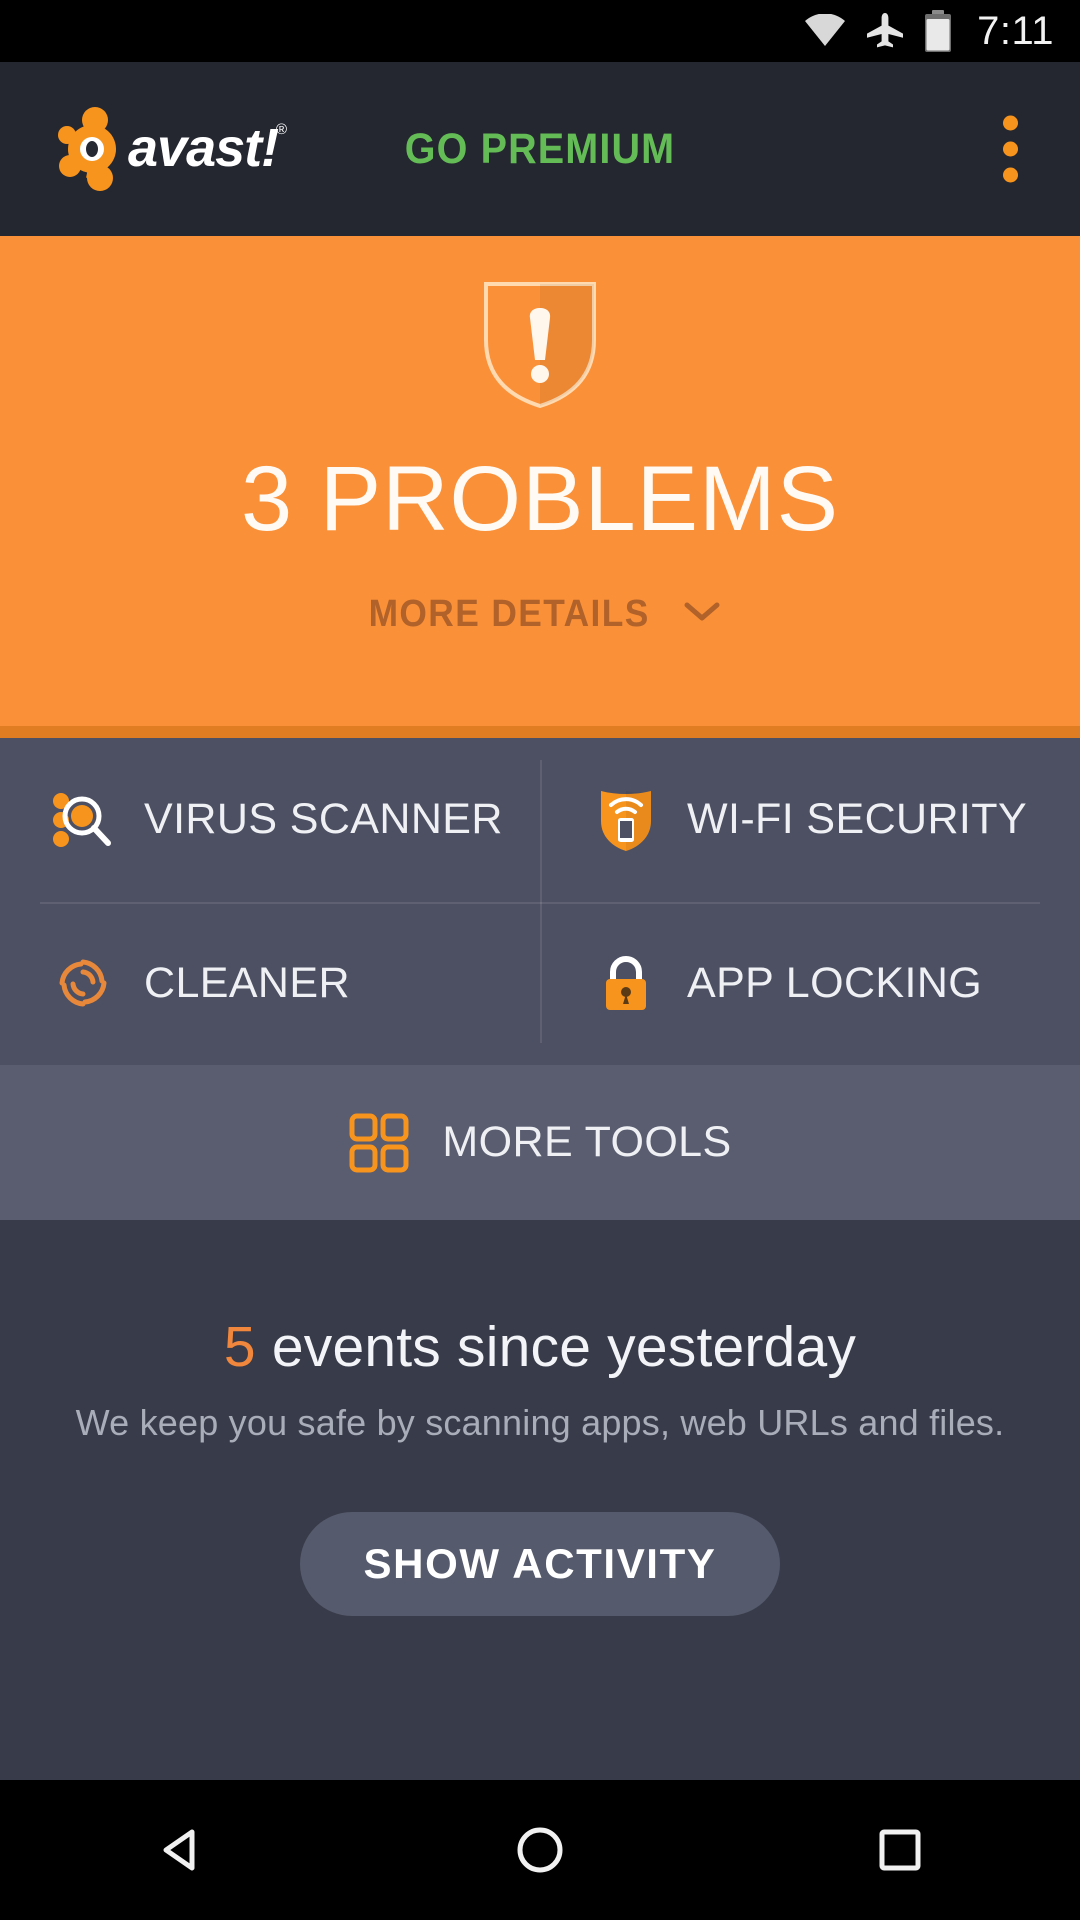  Describe the element at coordinates (938, 31) in the screenshot. I see `battery-icon` at that location.